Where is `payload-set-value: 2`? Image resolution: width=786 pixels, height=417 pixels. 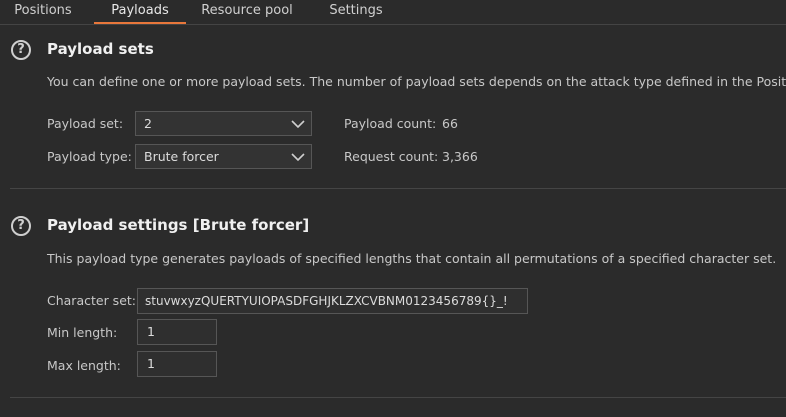
payload-set-value: 2 is located at coordinates (148, 123).